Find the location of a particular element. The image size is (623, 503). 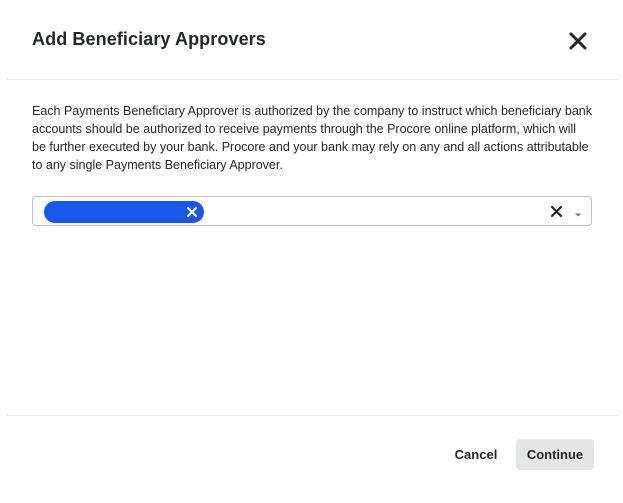

footer-divider is located at coordinates (312, 415).